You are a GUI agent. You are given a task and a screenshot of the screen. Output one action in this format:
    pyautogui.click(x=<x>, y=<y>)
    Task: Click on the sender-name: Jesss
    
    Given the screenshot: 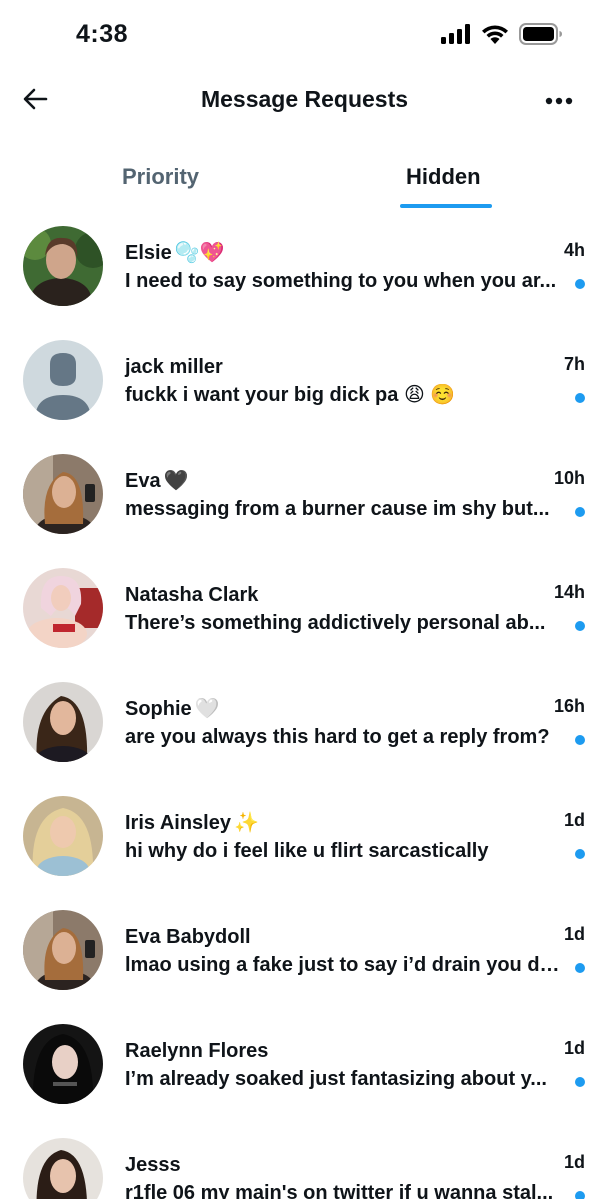 What is the action you would take?
    pyautogui.click(x=153, y=1164)
    